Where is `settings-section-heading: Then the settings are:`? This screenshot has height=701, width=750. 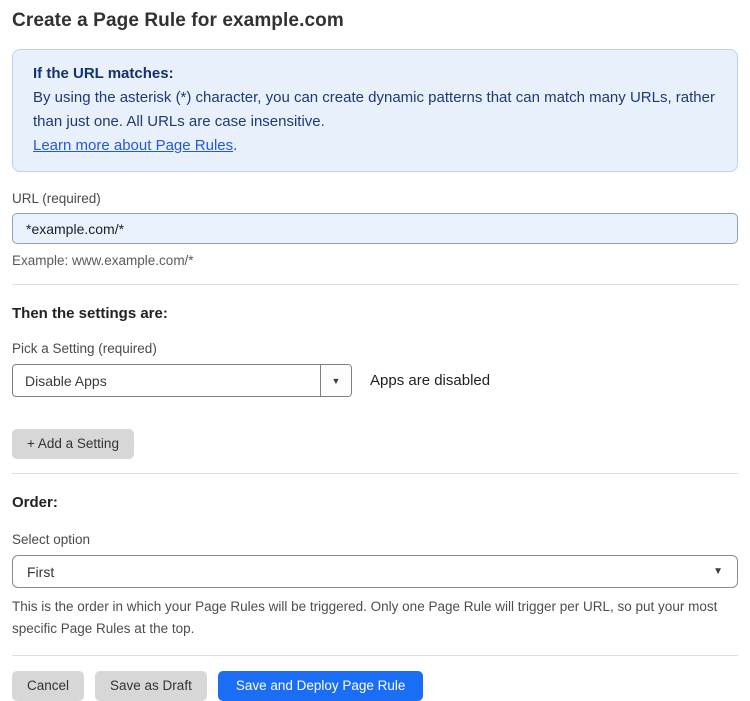 settings-section-heading: Then the settings are: is located at coordinates (90, 313).